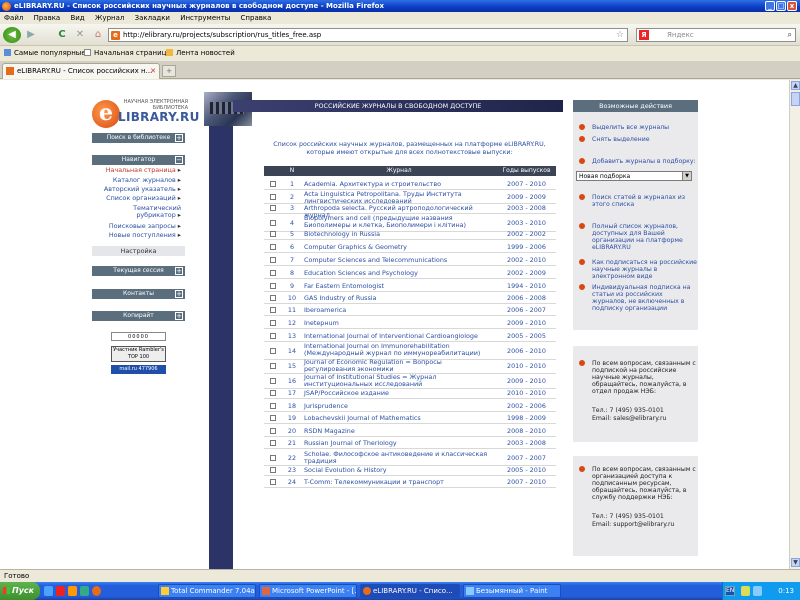 The image size is (800, 600). I want to click on quicklaunch-opera-icon, so click(60, 591).